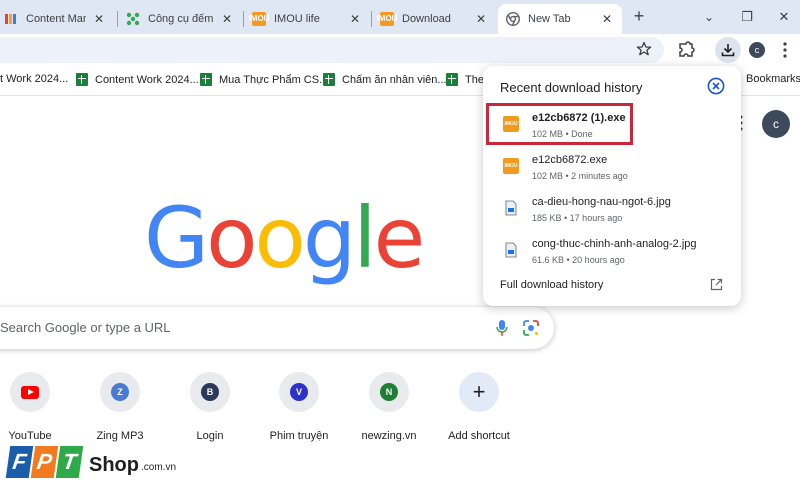  What do you see at coordinates (299, 436) in the screenshot?
I see `shortcut-label: Phim truyện` at bounding box center [299, 436].